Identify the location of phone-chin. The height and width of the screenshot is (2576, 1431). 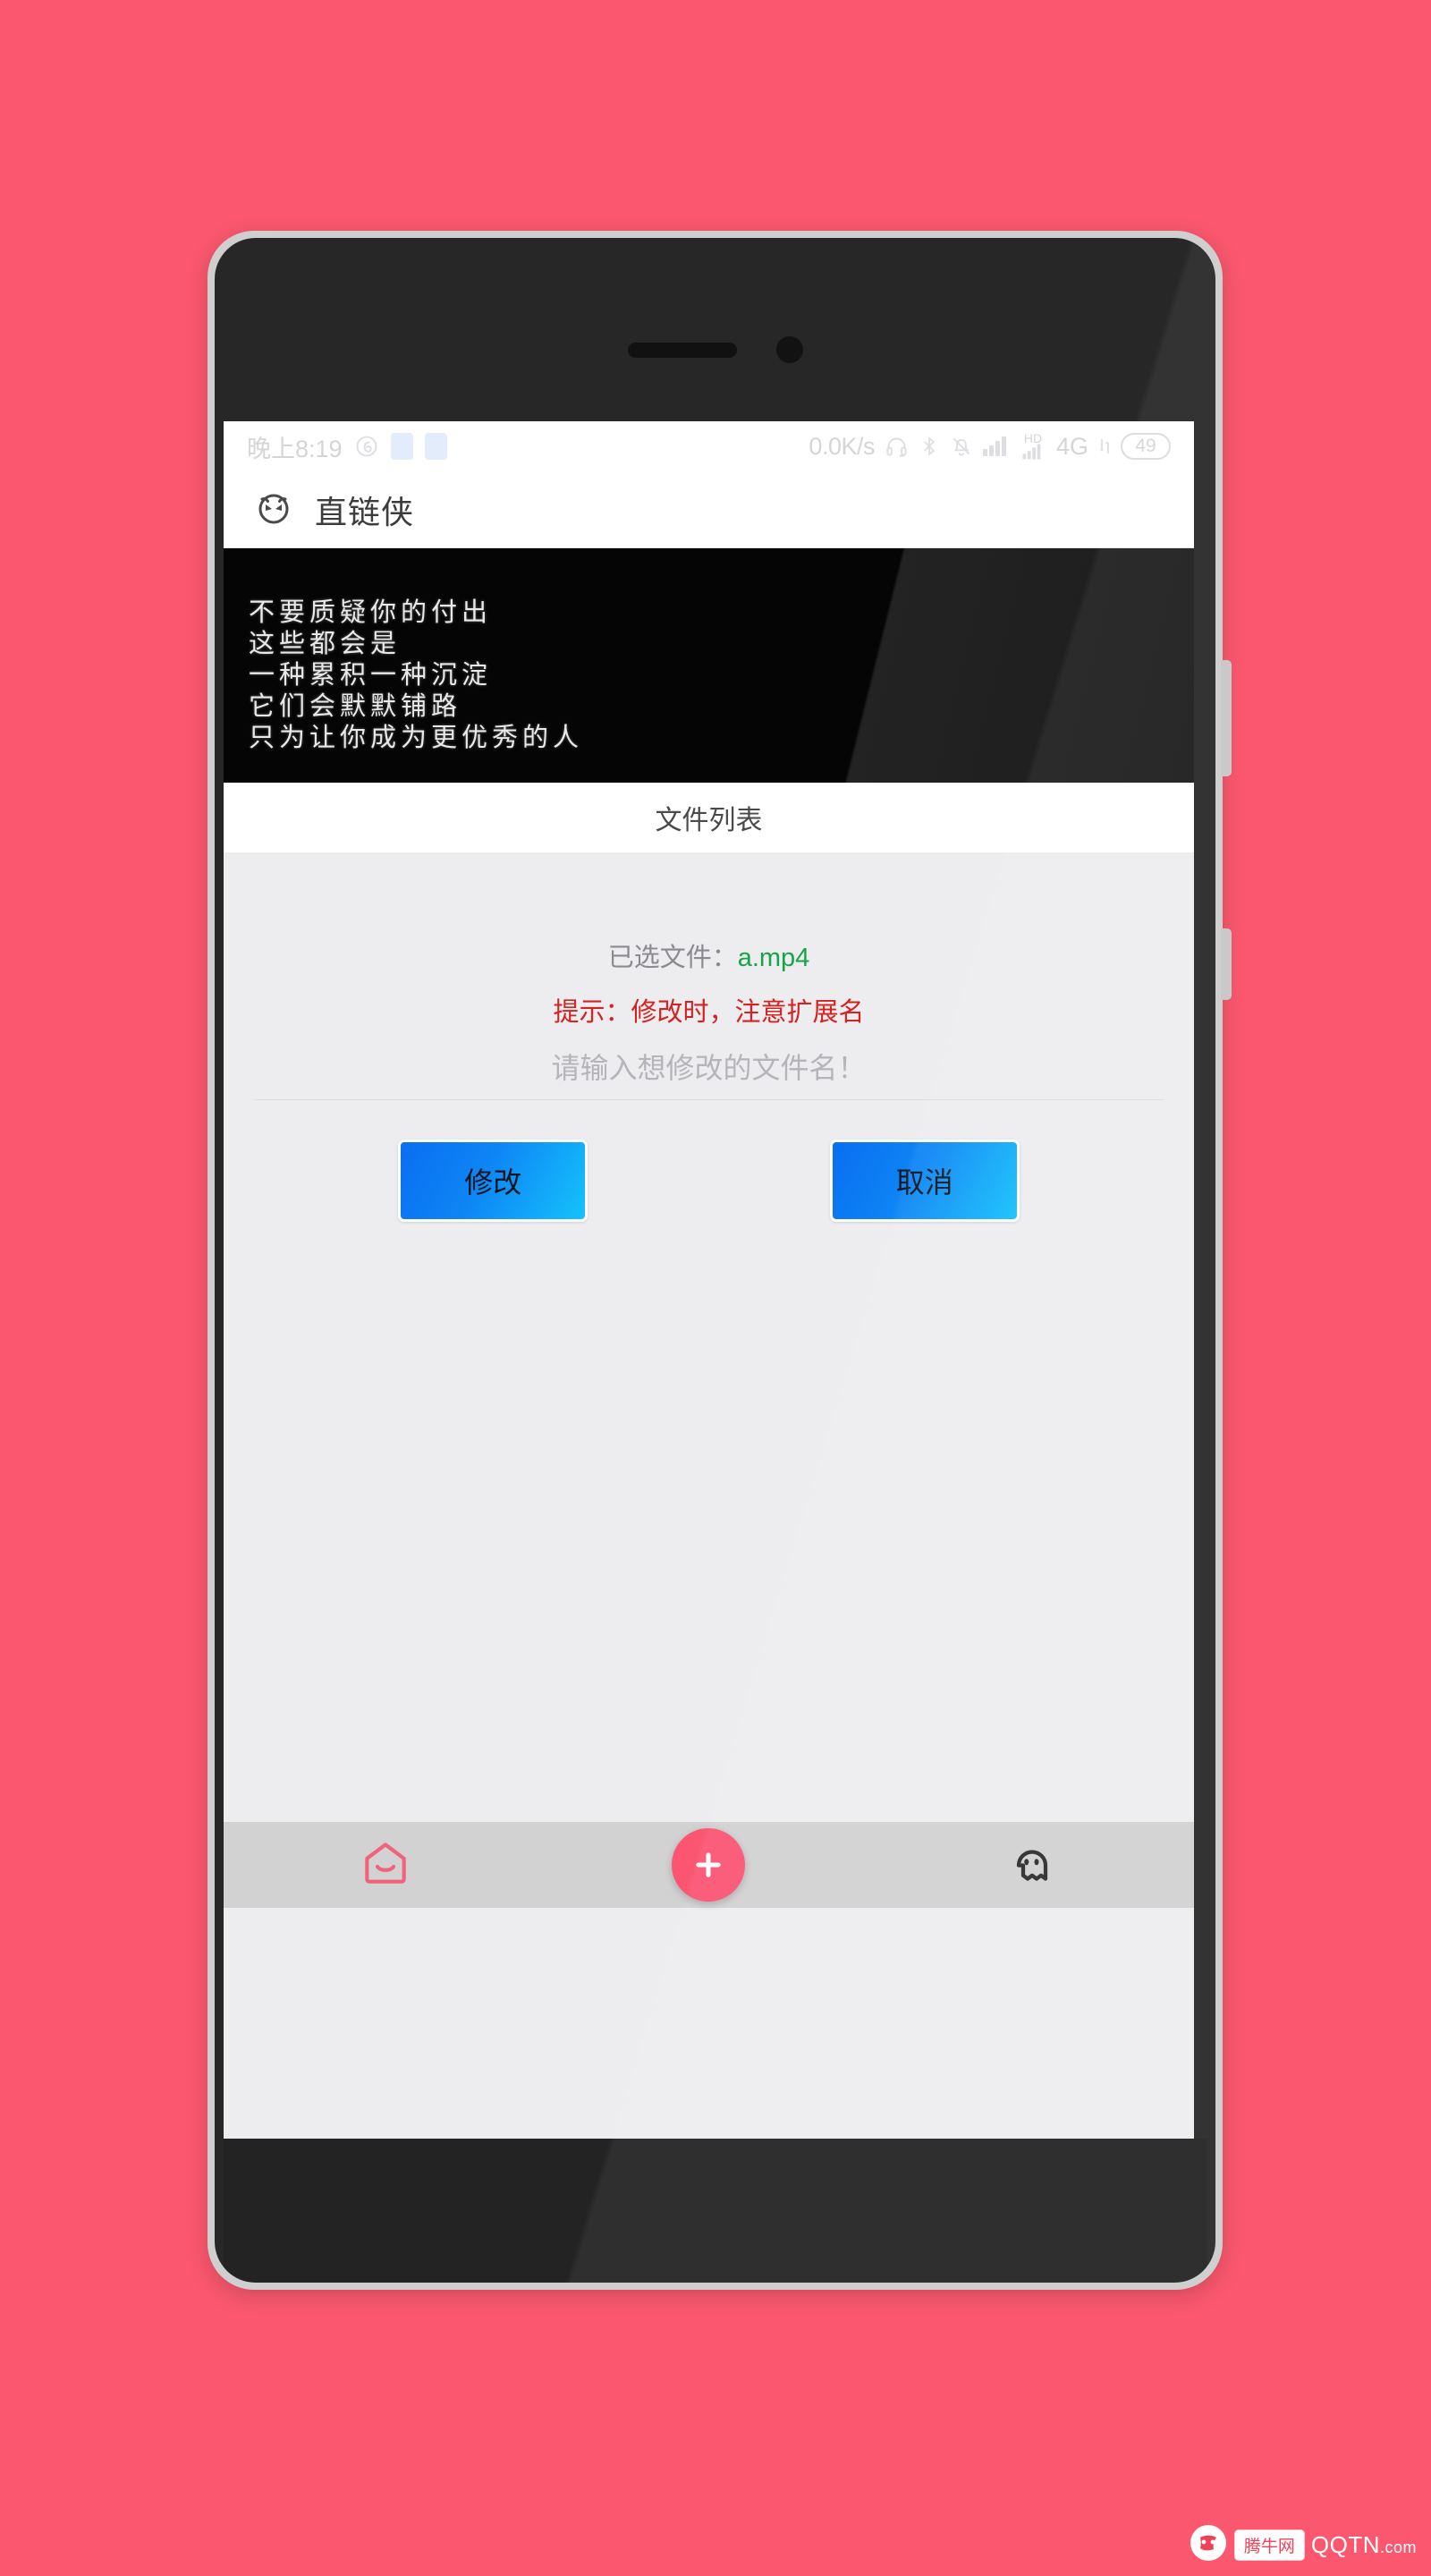
(716, 2210).